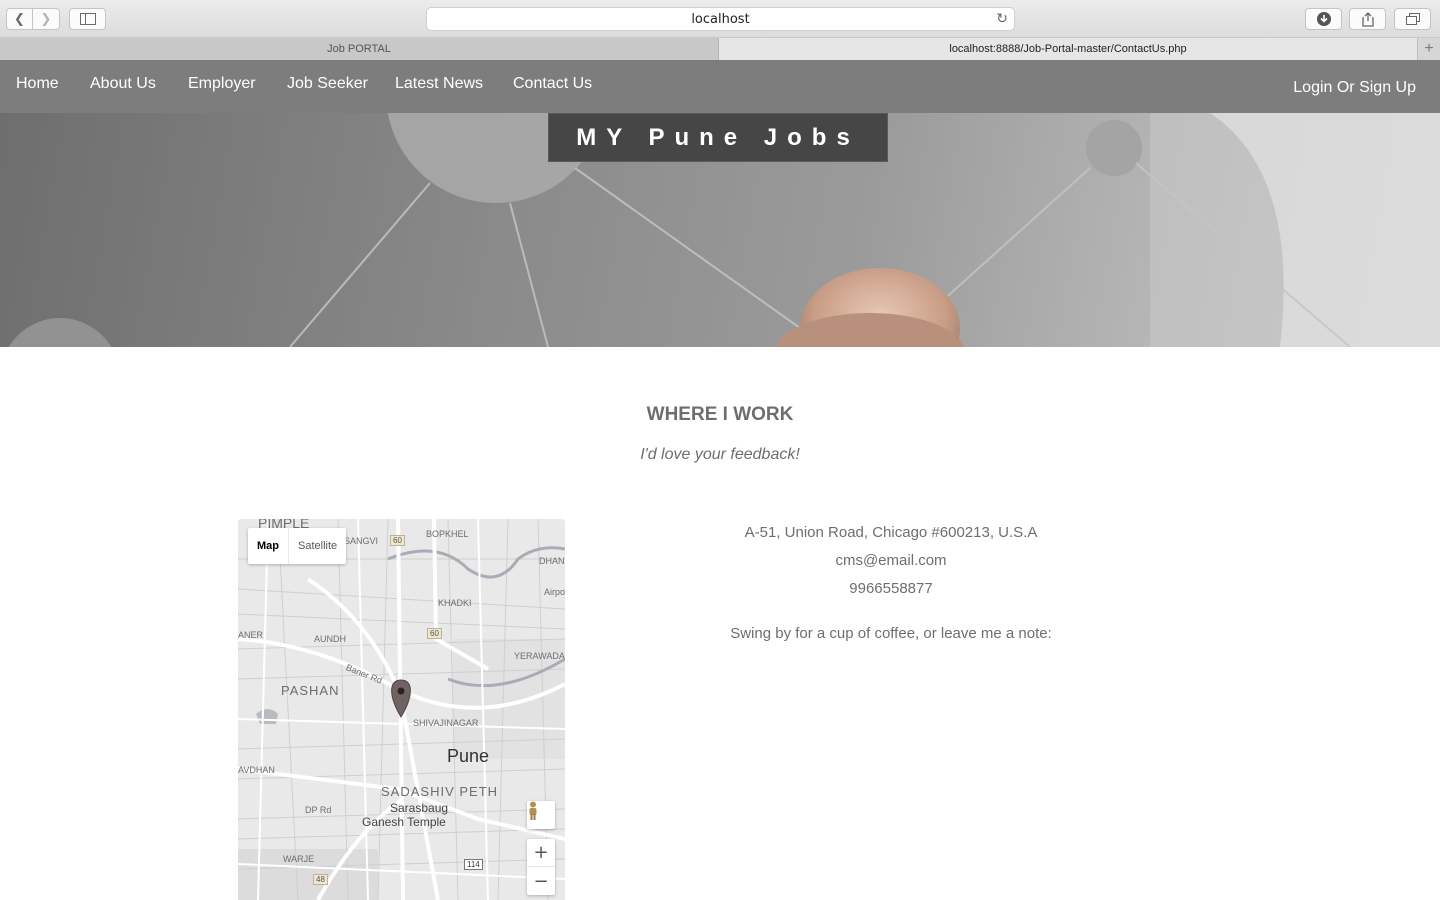  I want to click on downloads-icon, so click(1323, 19).